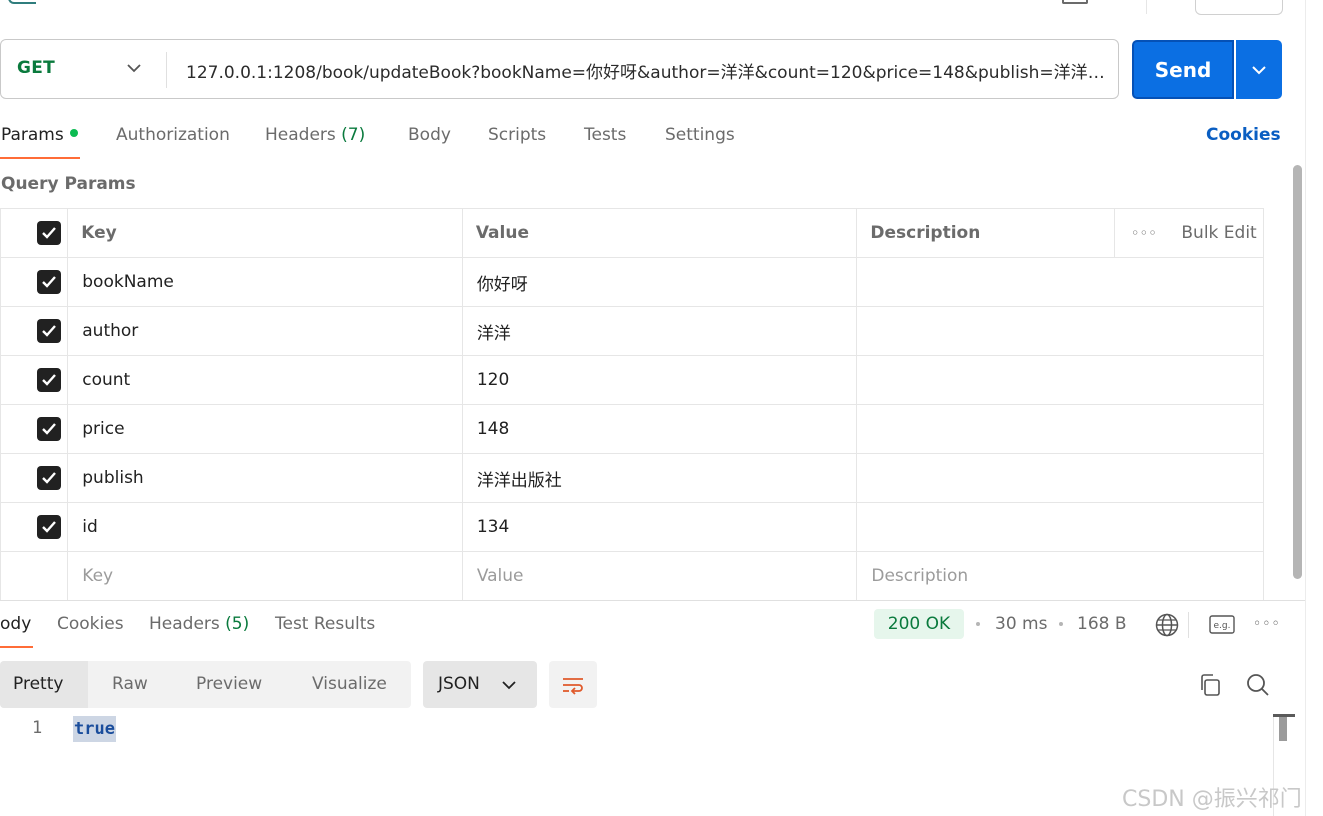  I want to click on column-value: Value, so click(502, 233).